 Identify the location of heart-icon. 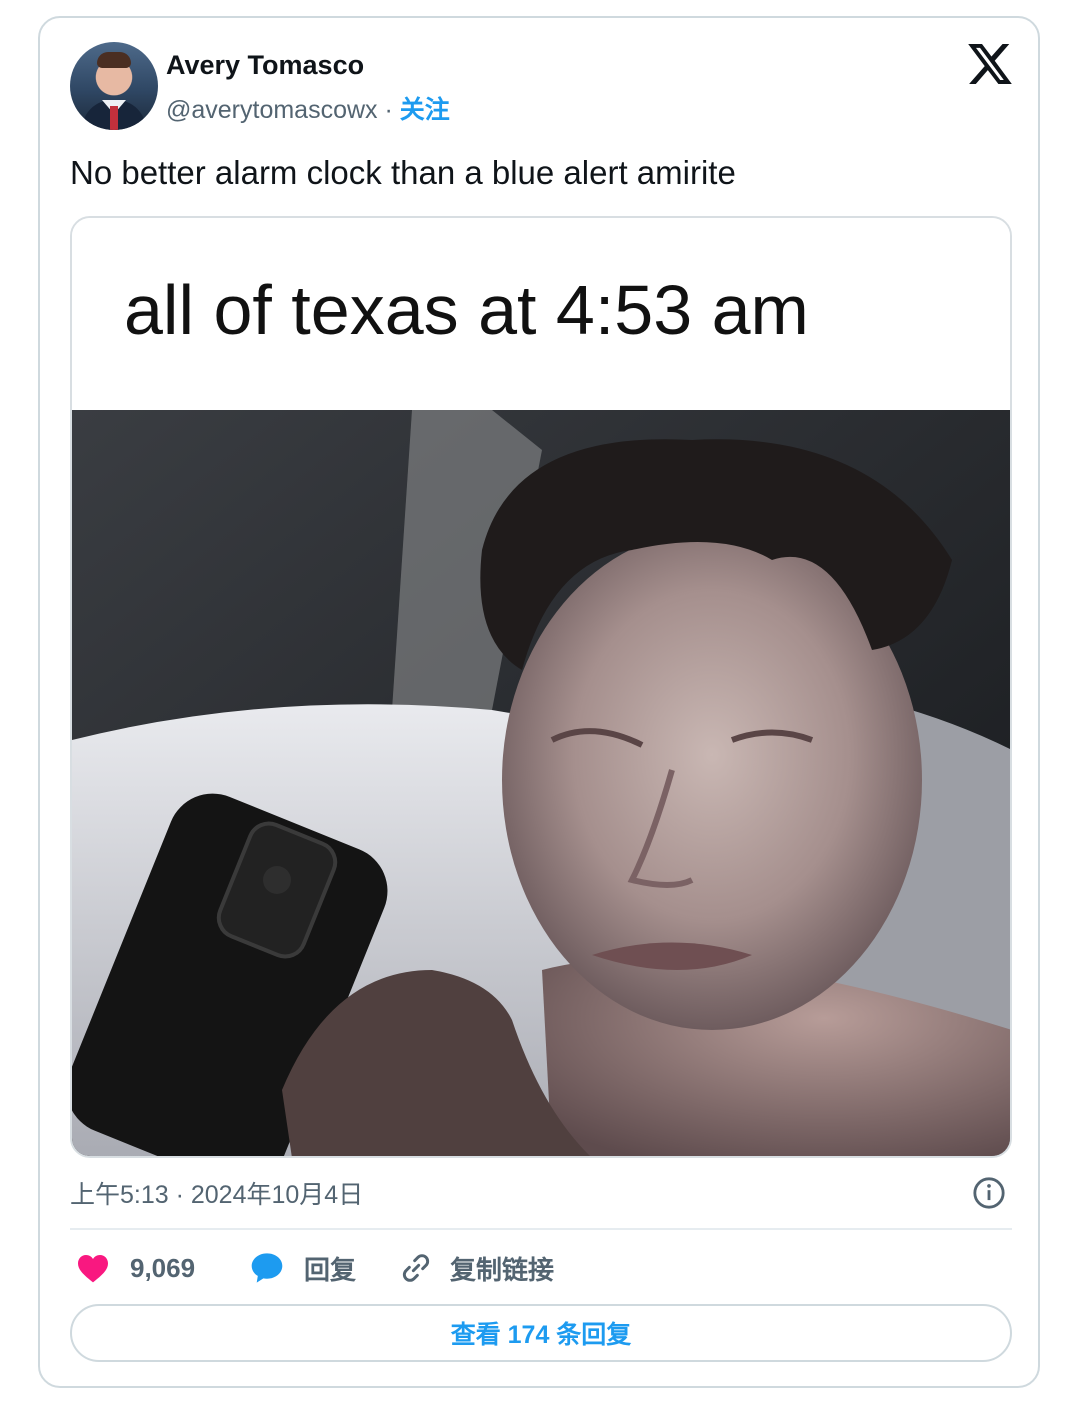
(93, 1269).